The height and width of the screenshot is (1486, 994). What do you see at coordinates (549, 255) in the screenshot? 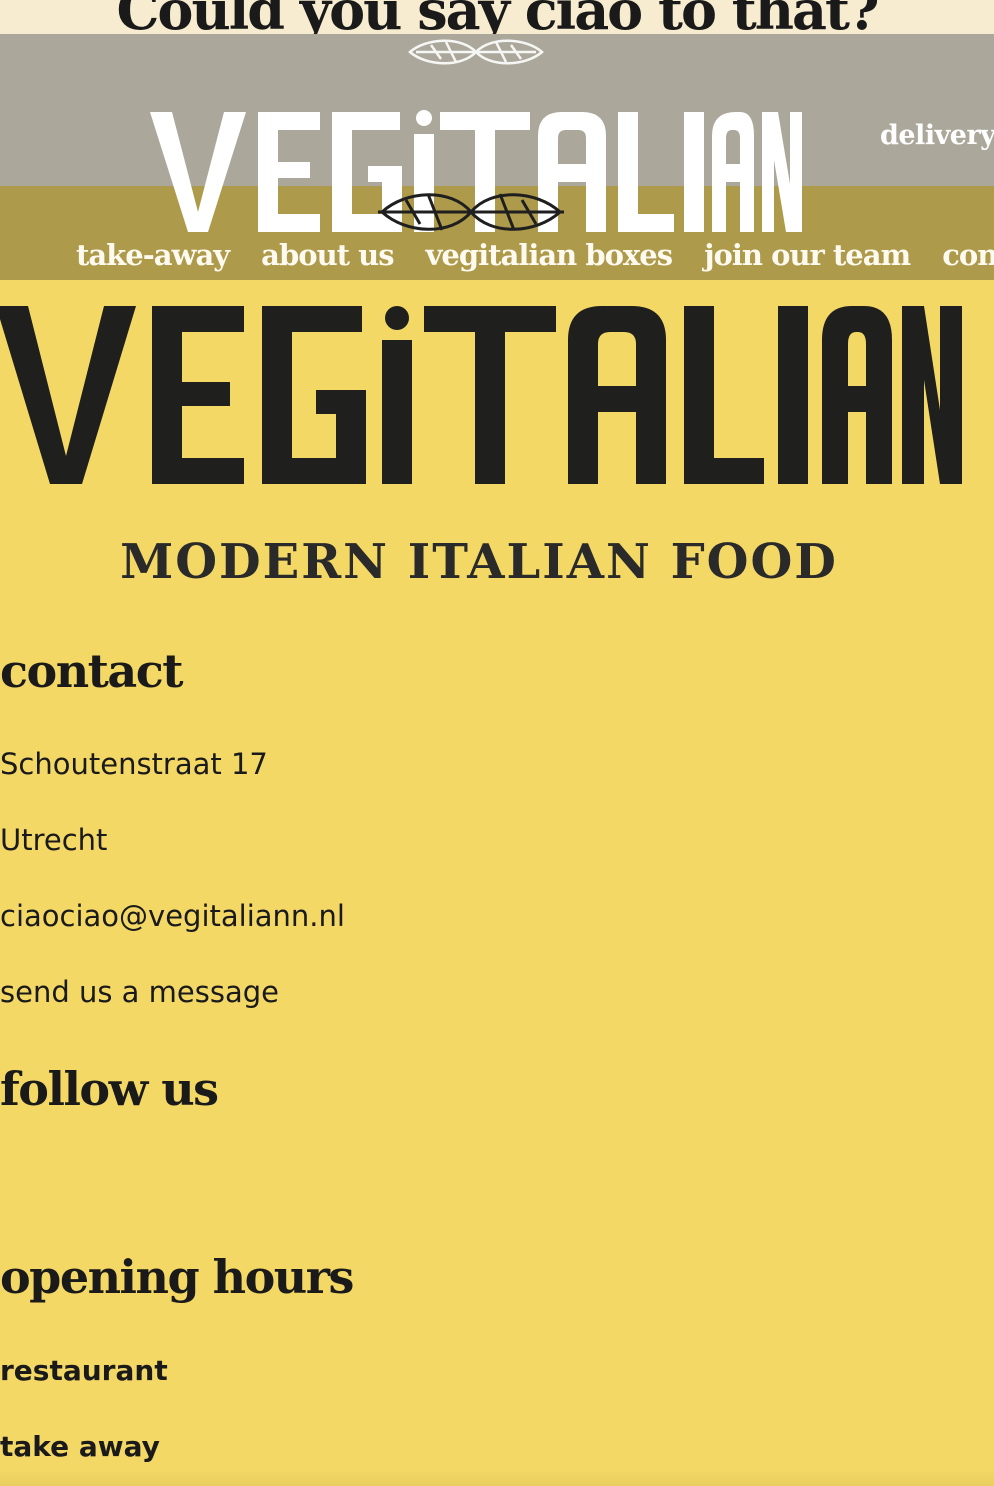
I see `nav-item-vegitalian-boxes: vegitalian boxes` at bounding box center [549, 255].